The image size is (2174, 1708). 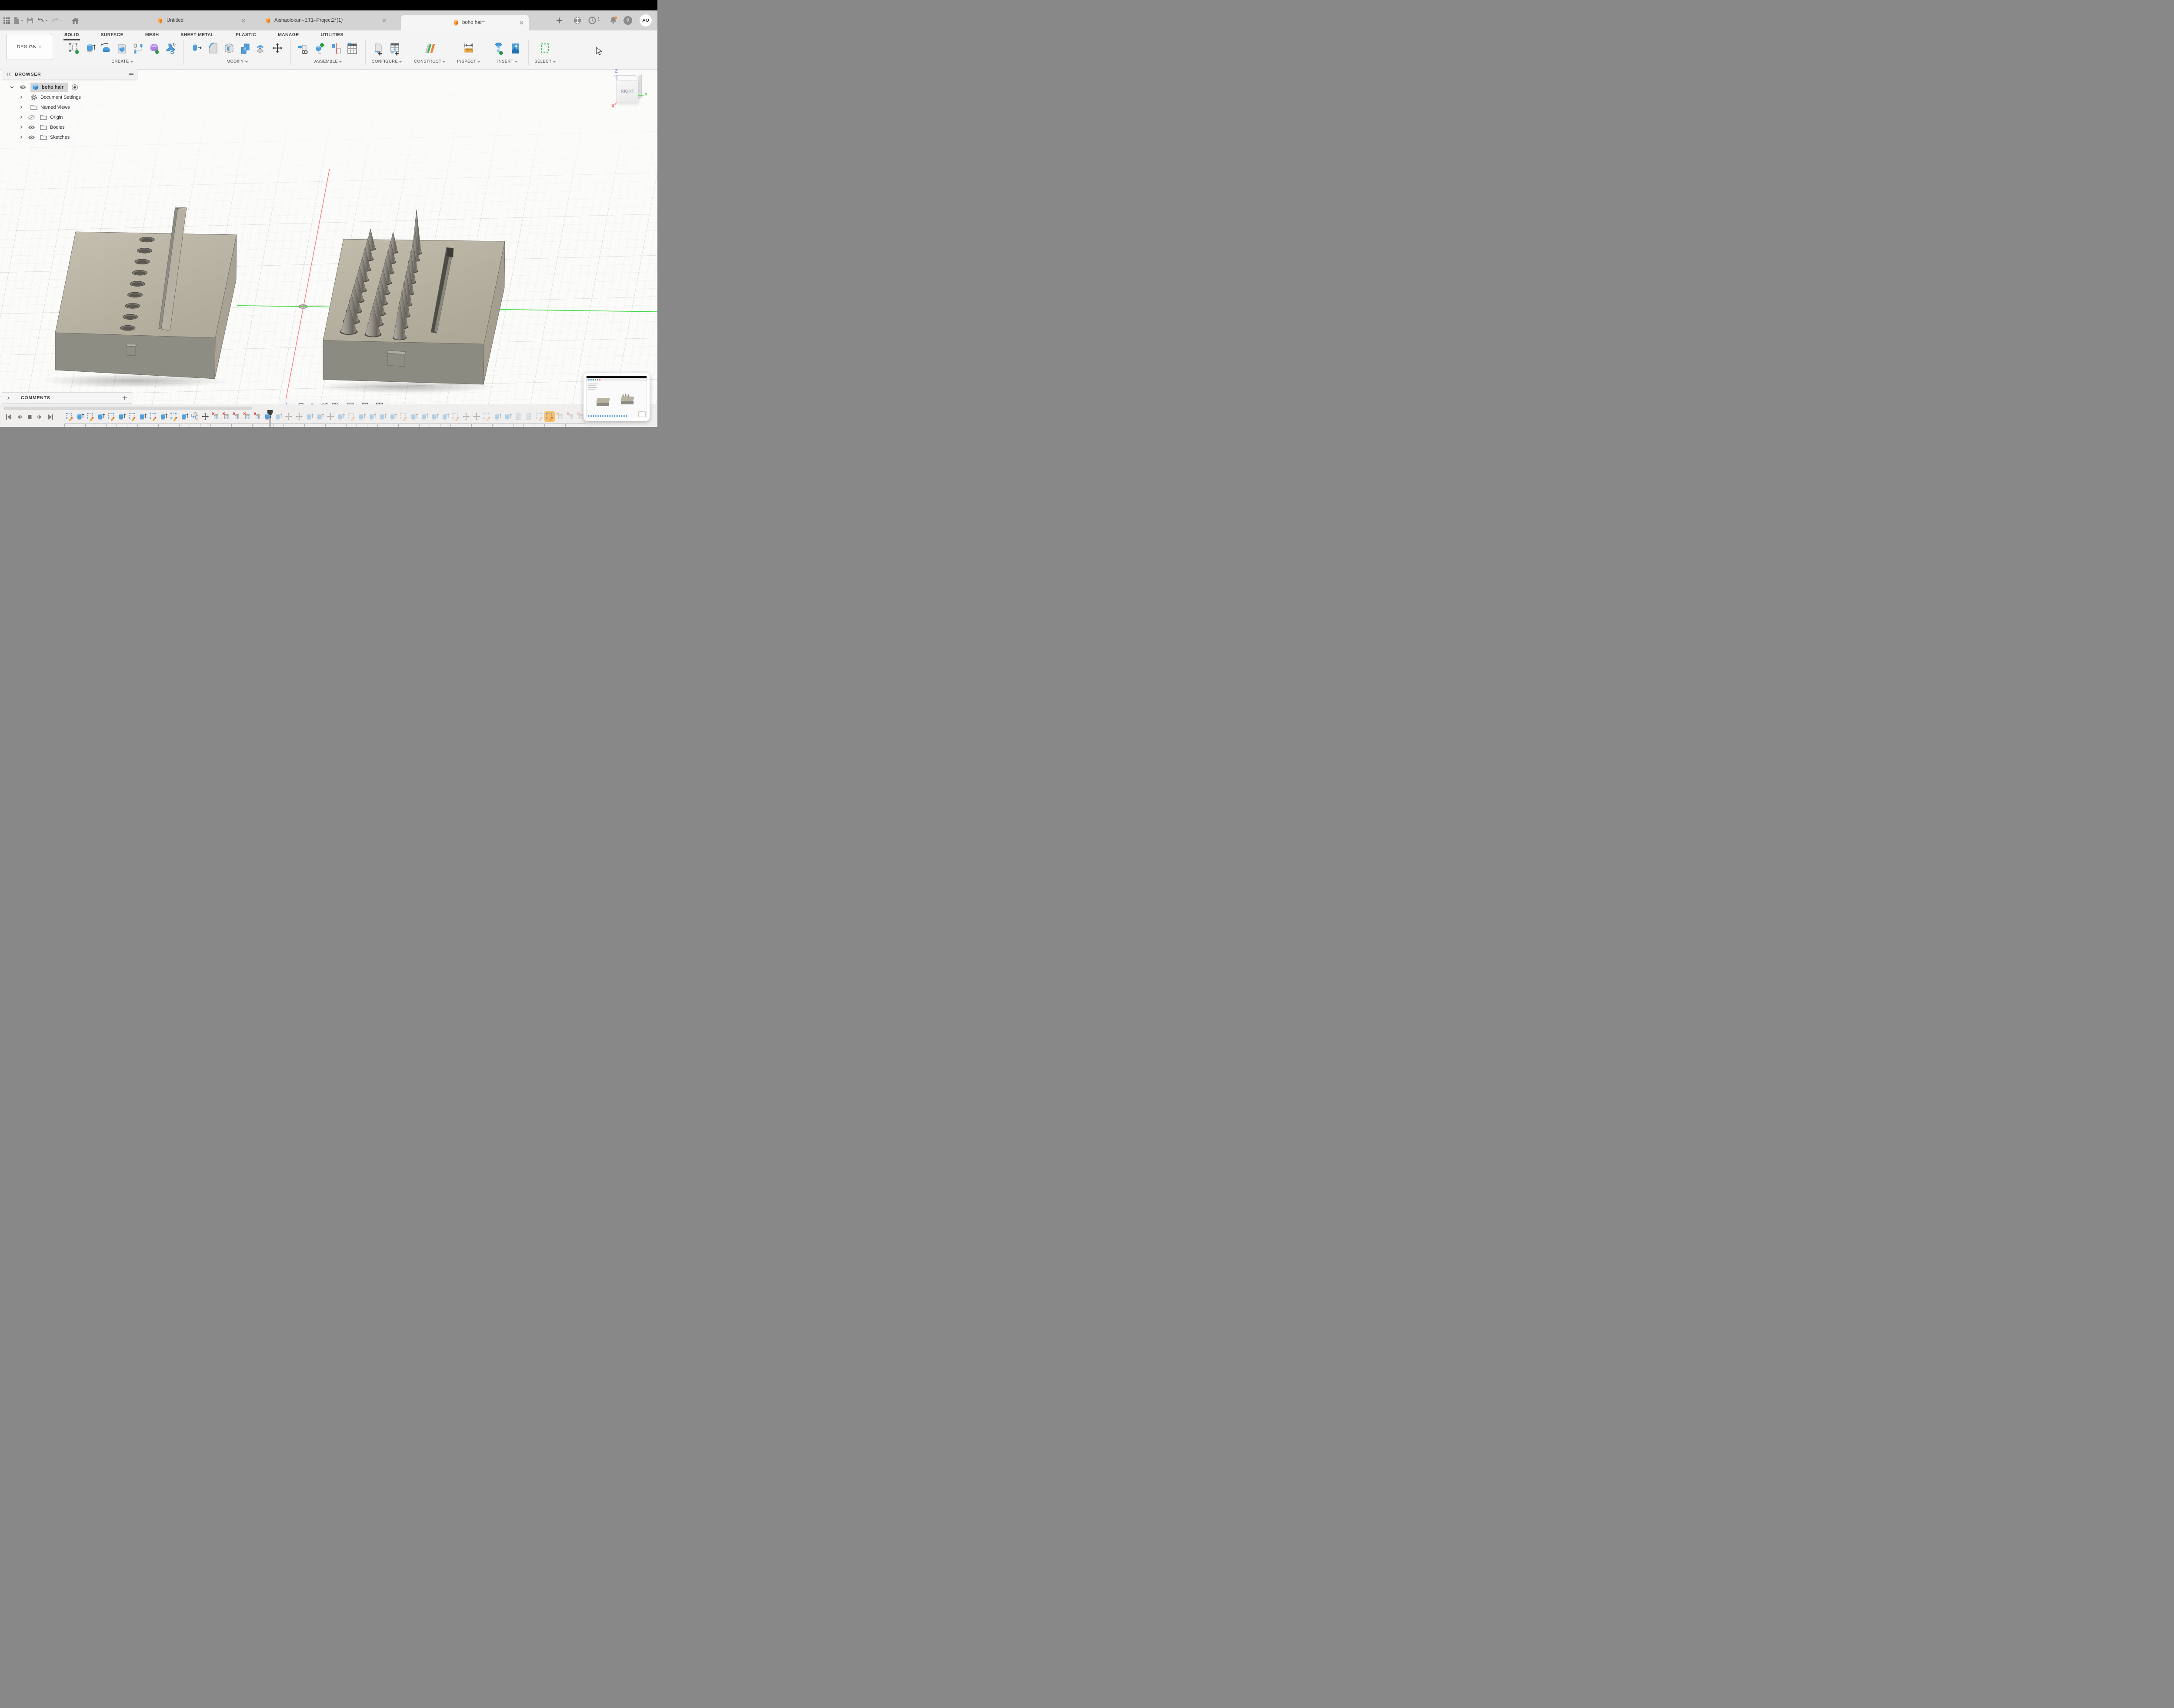 I want to click on hole-icon, so click(x=122, y=48).